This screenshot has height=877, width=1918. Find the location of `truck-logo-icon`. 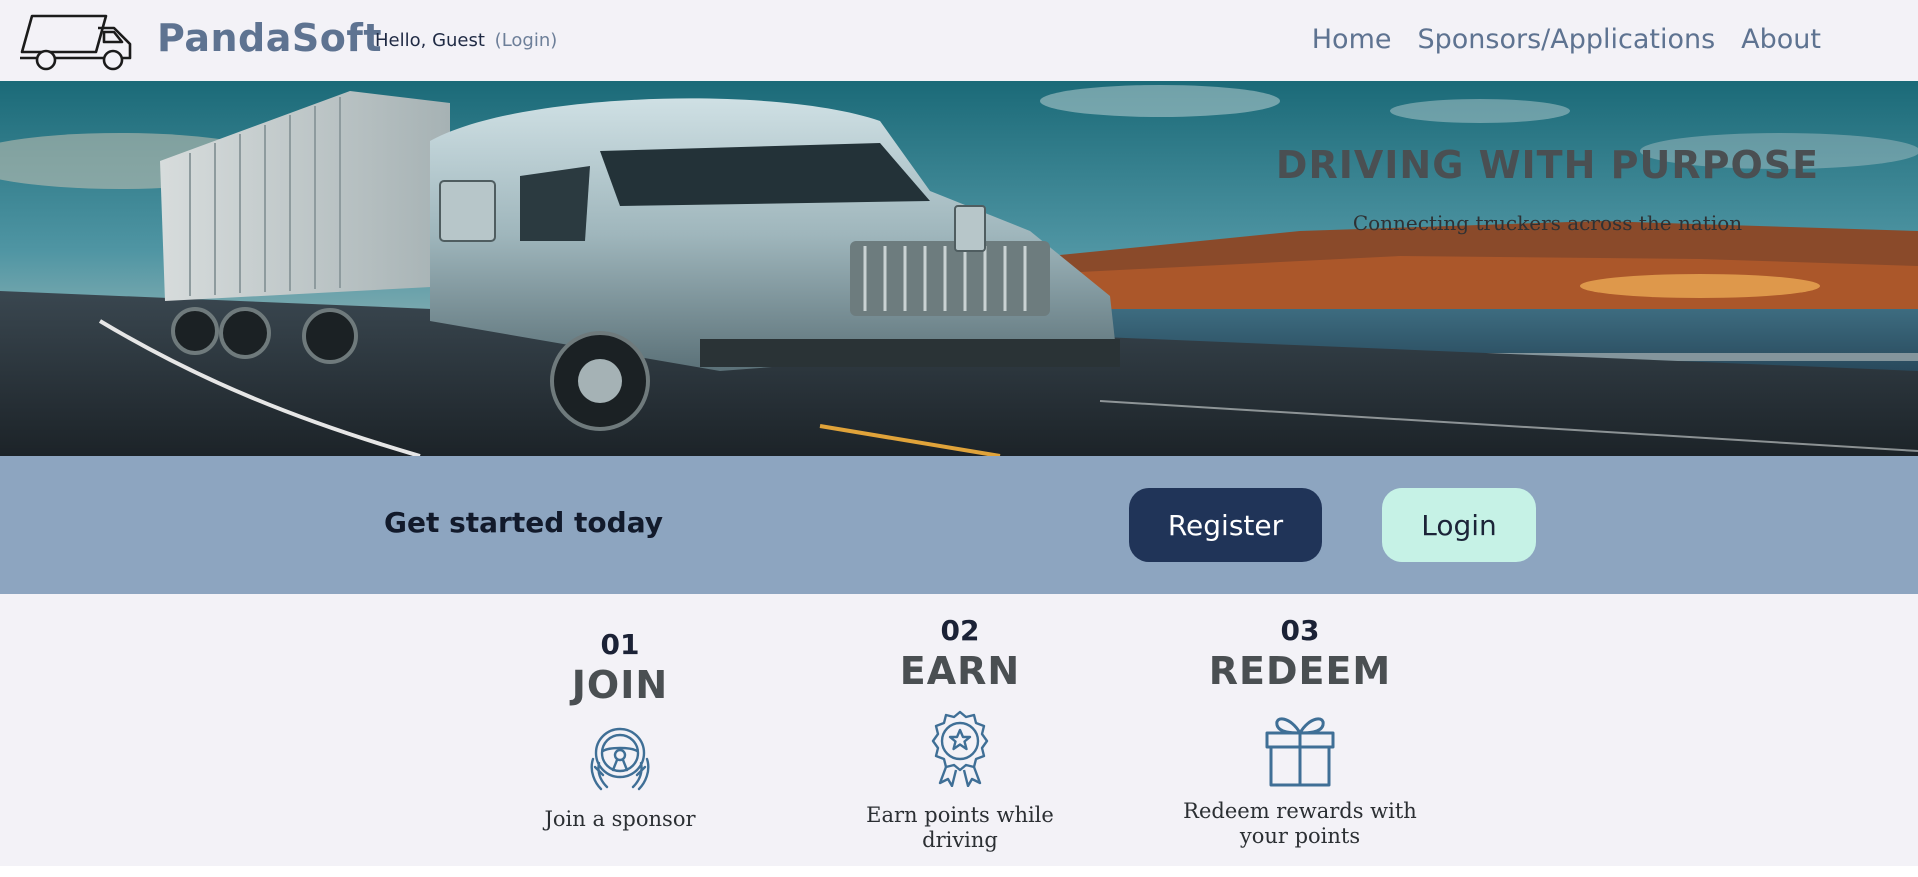

truck-logo-icon is located at coordinates (78, 40).